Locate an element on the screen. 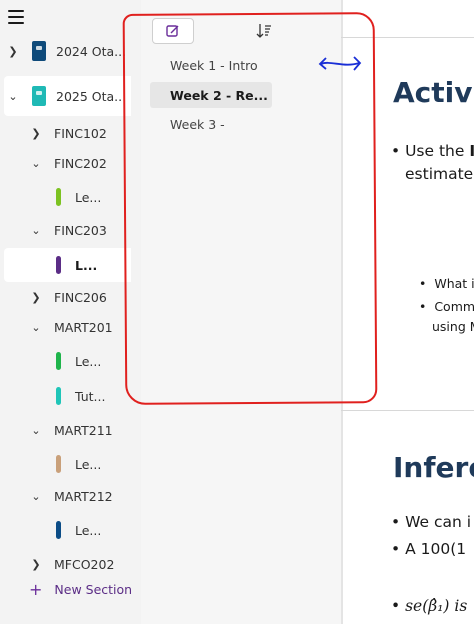 Image resolution: width=474 pixels, height=624 pixels. section-item-finc206: ❯ FINC206 is located at coordinates (53, 297).